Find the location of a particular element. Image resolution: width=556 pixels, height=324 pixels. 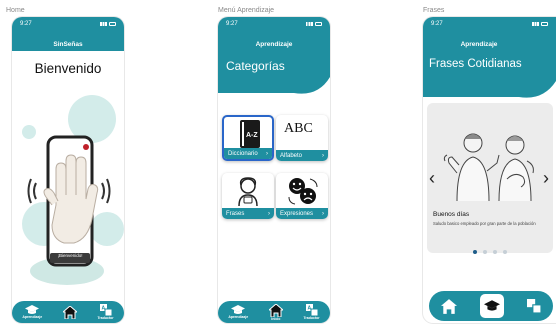

card-caption: Diccionario › is located at coordinates (248, 153).